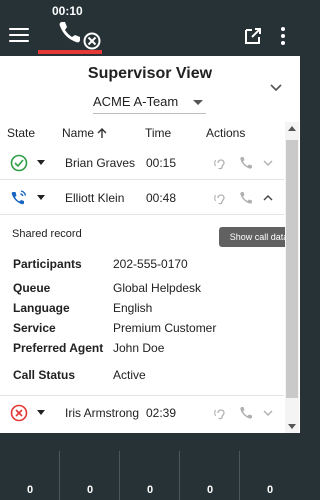 Image resolution: width=320 pixels, height=500 pixels. Describe the element at coordinates (47, 264) in the screenshot. I see `participants-label: Participants` at that location.